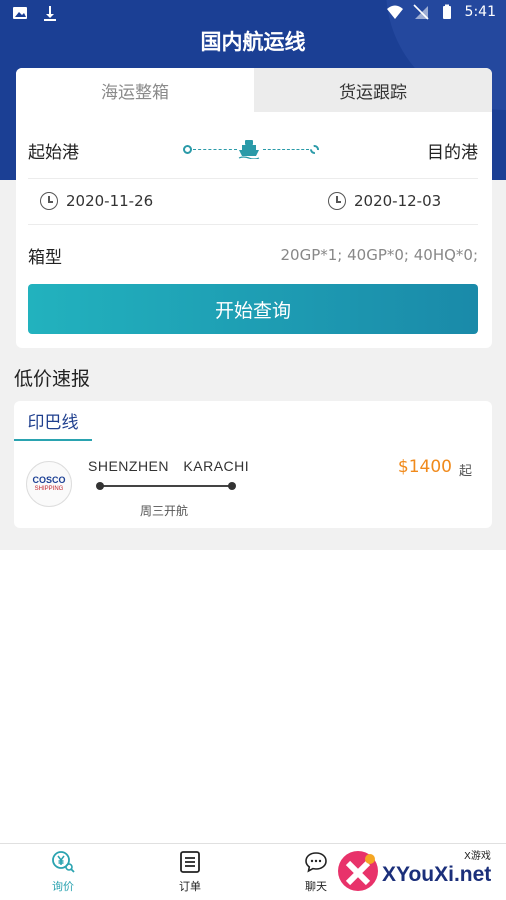 The width and height of the screenshot is (506, 900). I want to click on yen-search-icon, so click(63, 862).